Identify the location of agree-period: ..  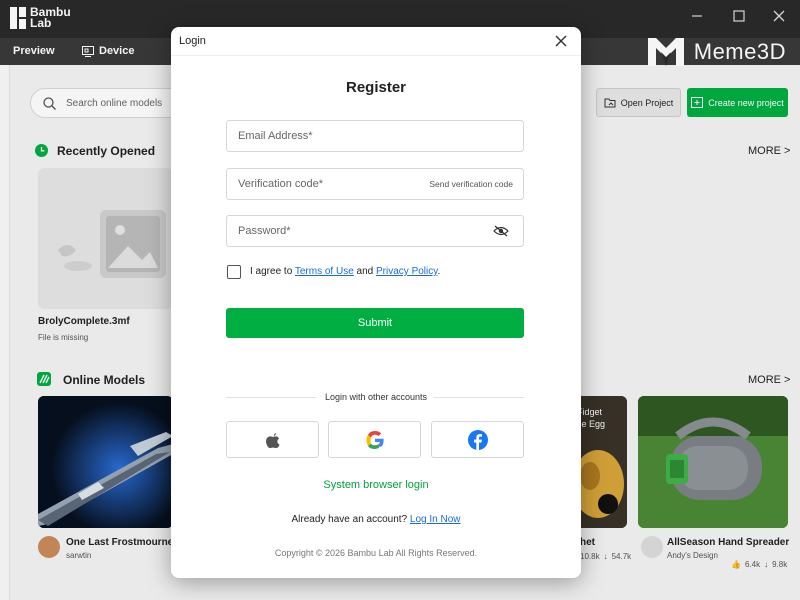
(439, 271).